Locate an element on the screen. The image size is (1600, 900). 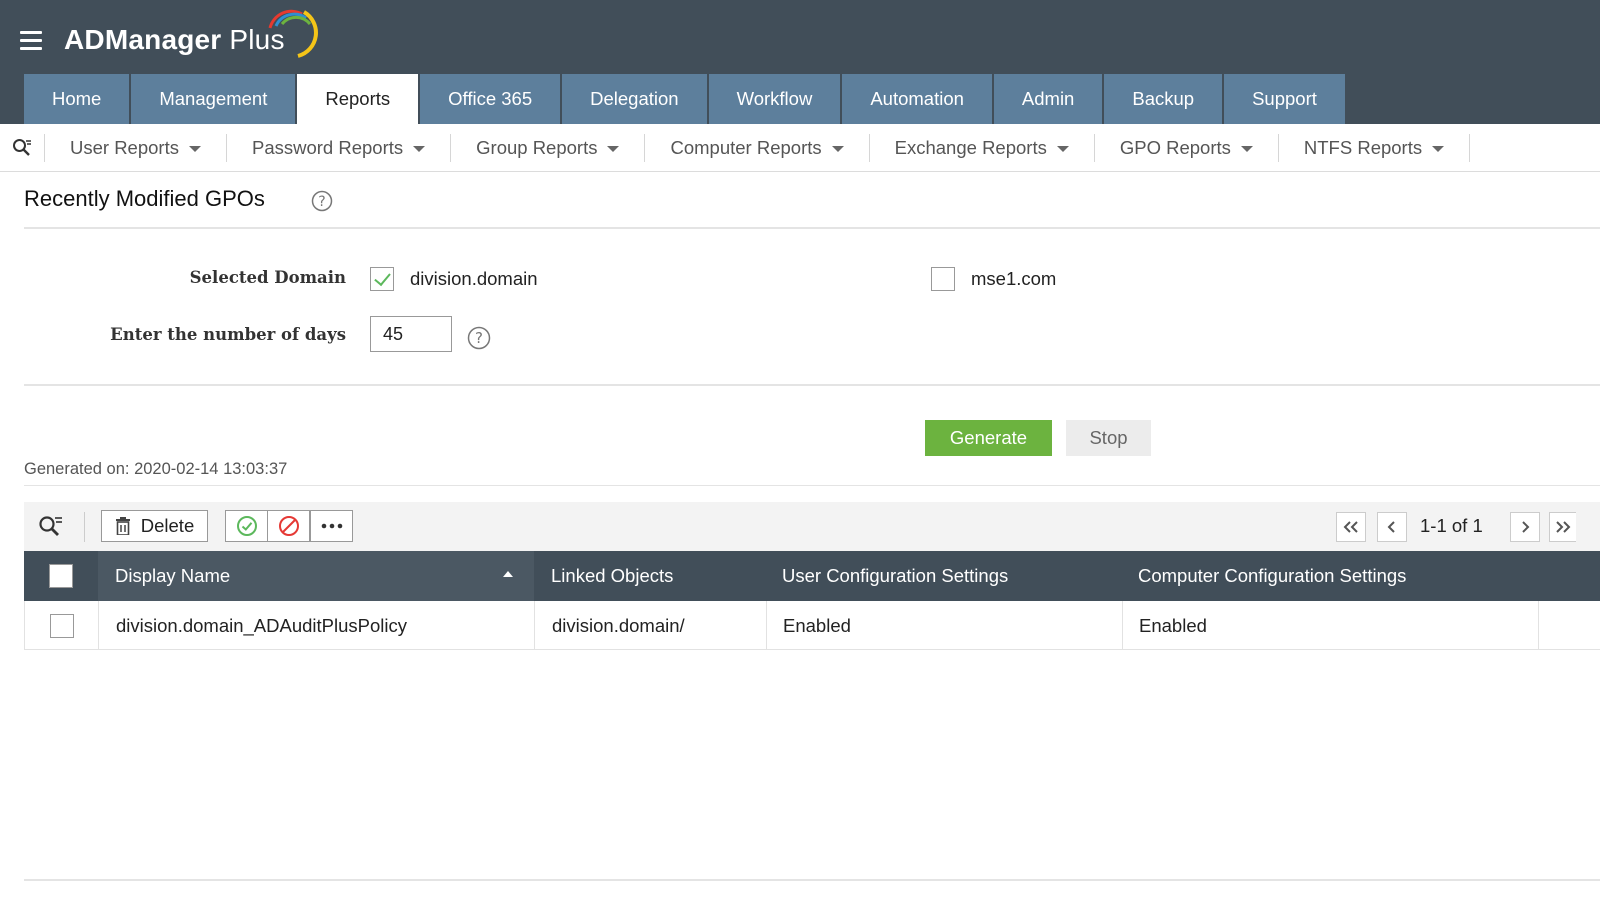
column-display-name: Display Name is located at coordinates (316, 576).